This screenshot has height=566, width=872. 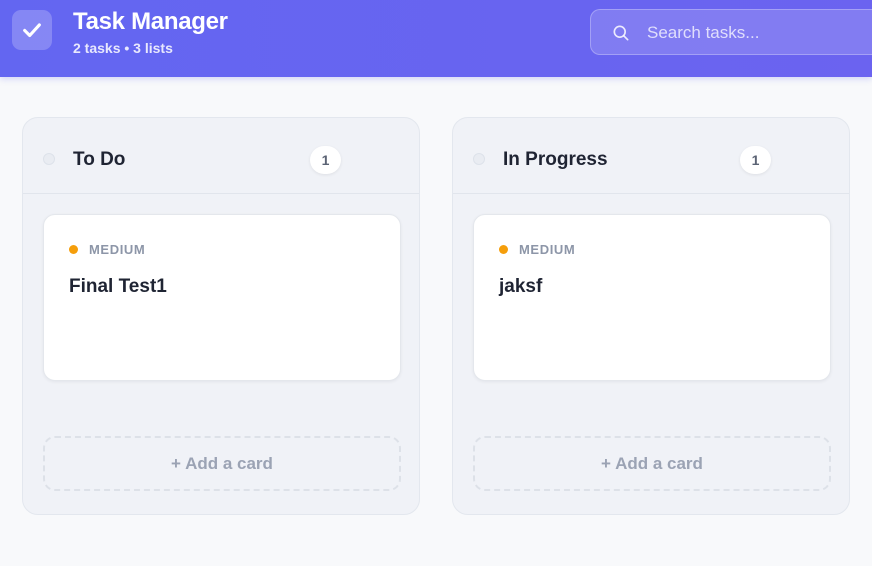 I want to click on check-icon, so click(x=32, y=30).